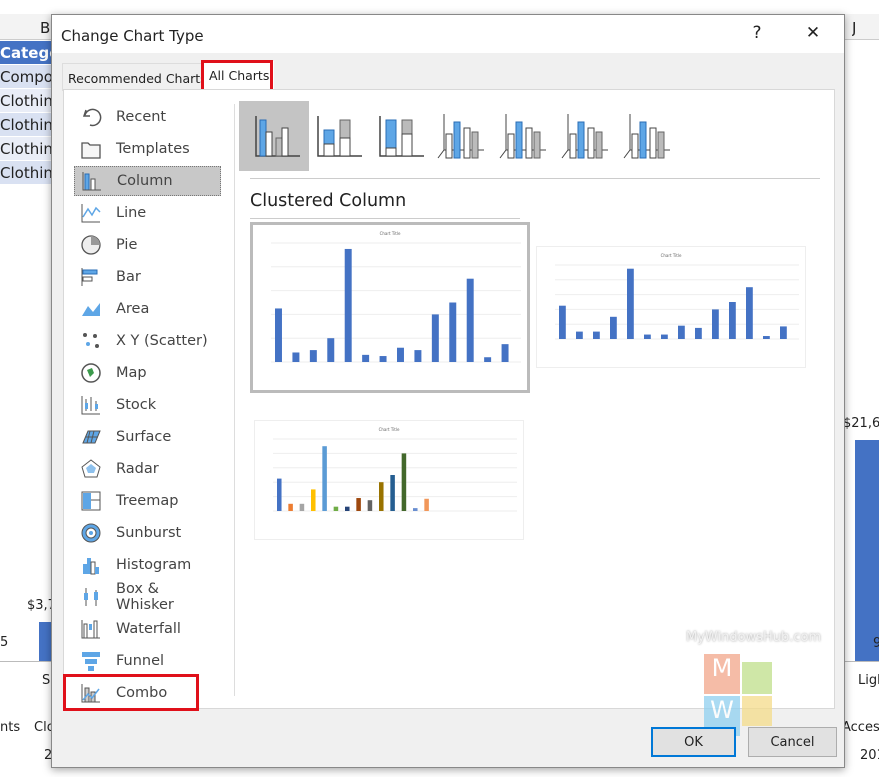 The height and width of the screenshot is (777, 879). I want to click on help-button: ?, so click(757, 33).